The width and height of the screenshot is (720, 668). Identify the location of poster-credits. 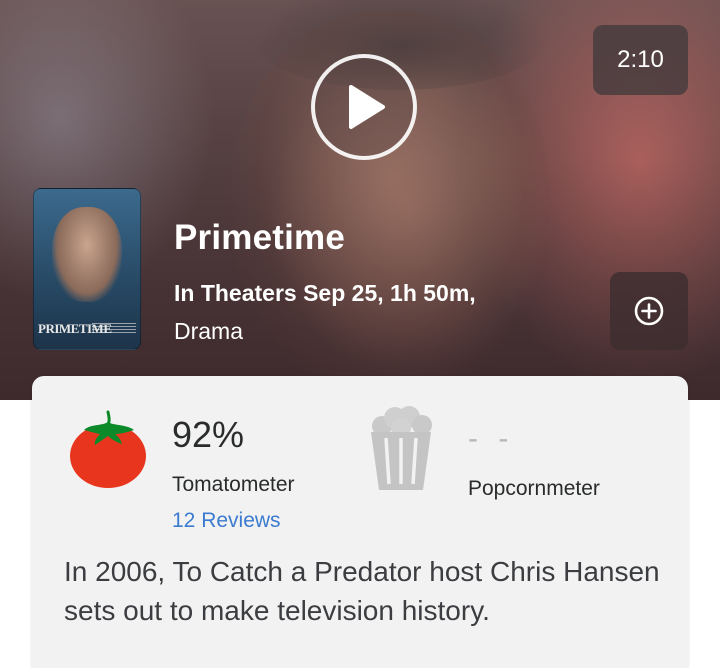
(114, 328).